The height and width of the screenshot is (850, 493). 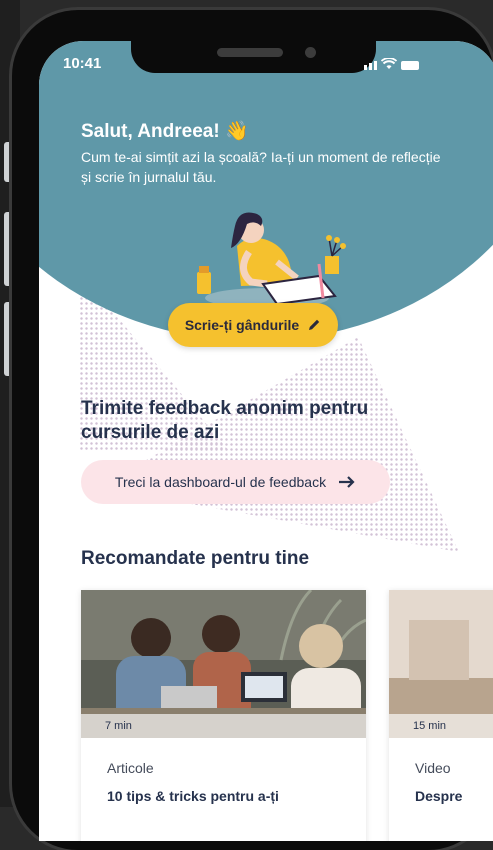 I want to click on card-duration: 7 min, so click(x=223, y=726).